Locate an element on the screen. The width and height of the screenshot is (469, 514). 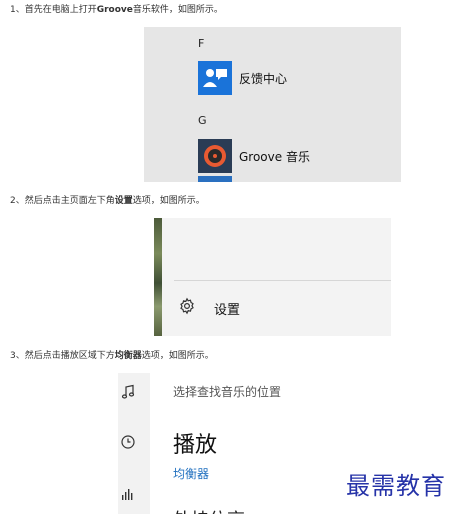
step-3-text: 3、然后点击播放区域下方均衡器选项，如图所示。 is located at coordinates (112, 356).